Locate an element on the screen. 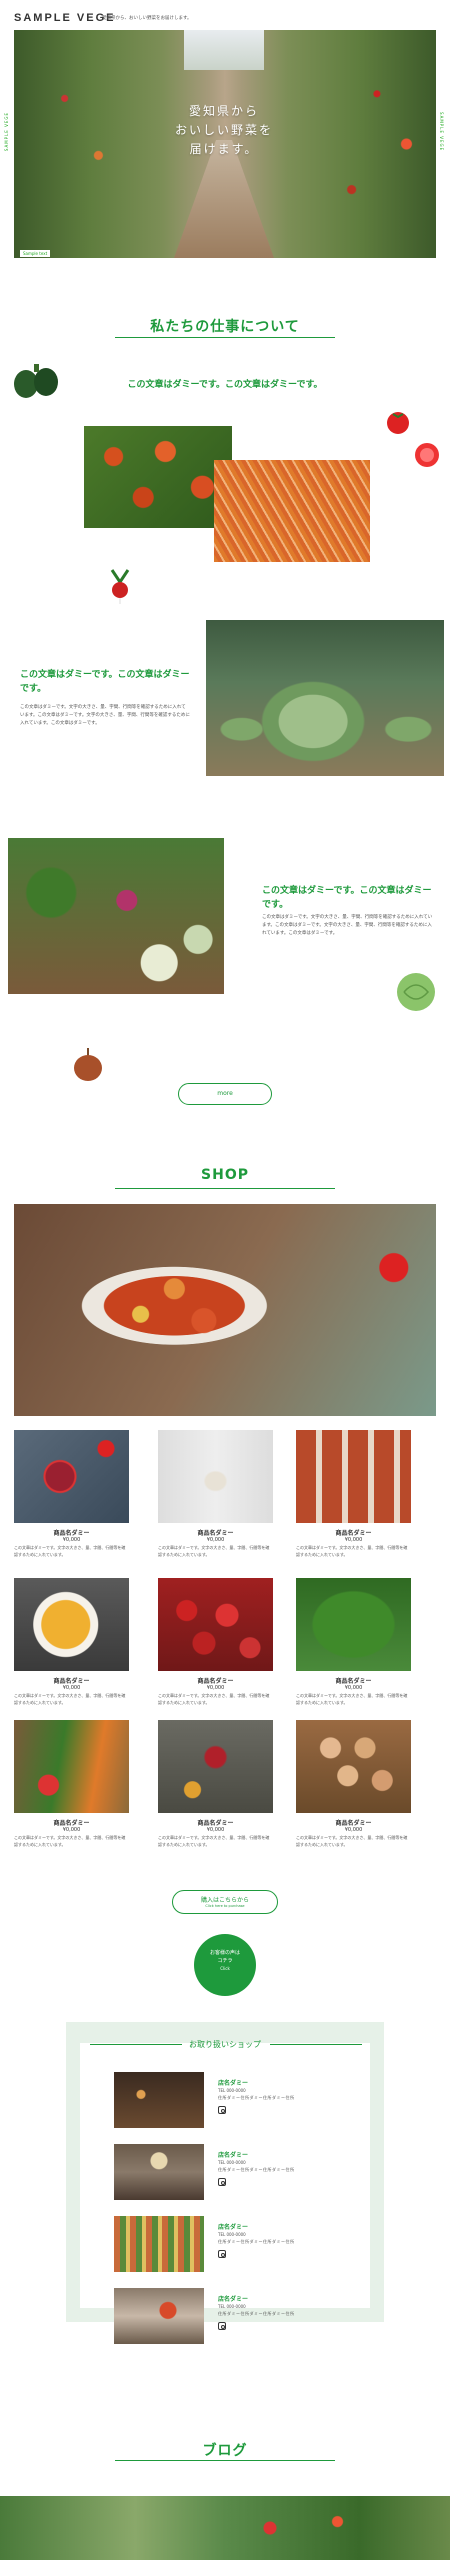 This screenshot has height=2560, width=450. hero-sky is located at coordinates (224, 50).